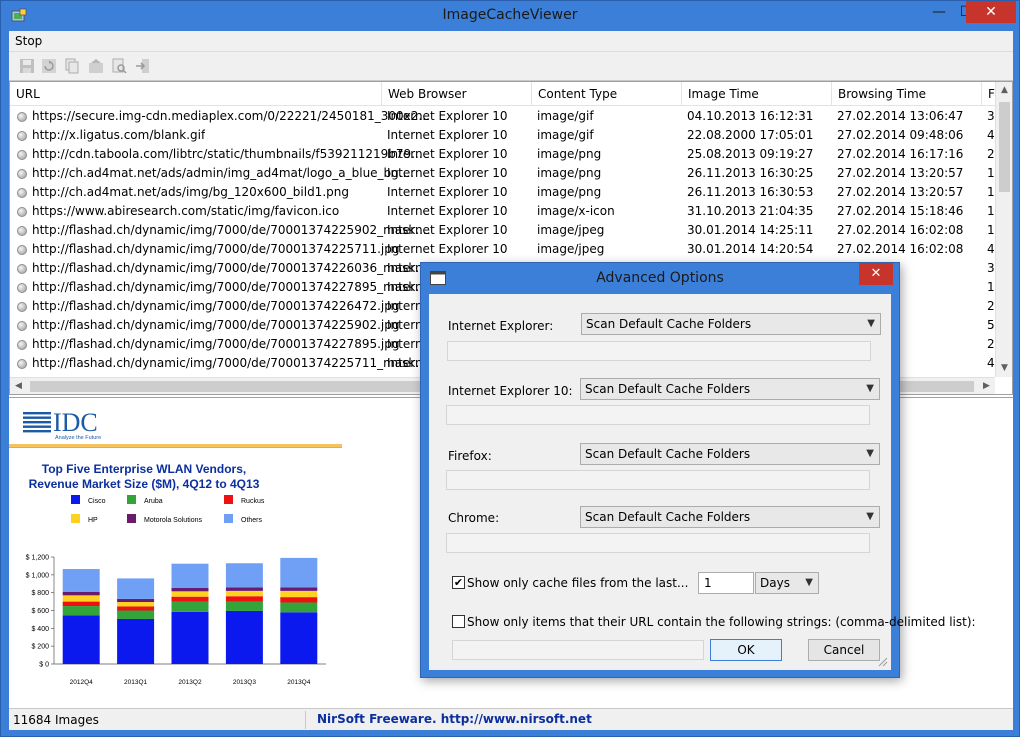  Describe the element at coordinates (750, 173) in the screenshot. I see `table-cell: 26.11.2013 16:30:25` at that location.